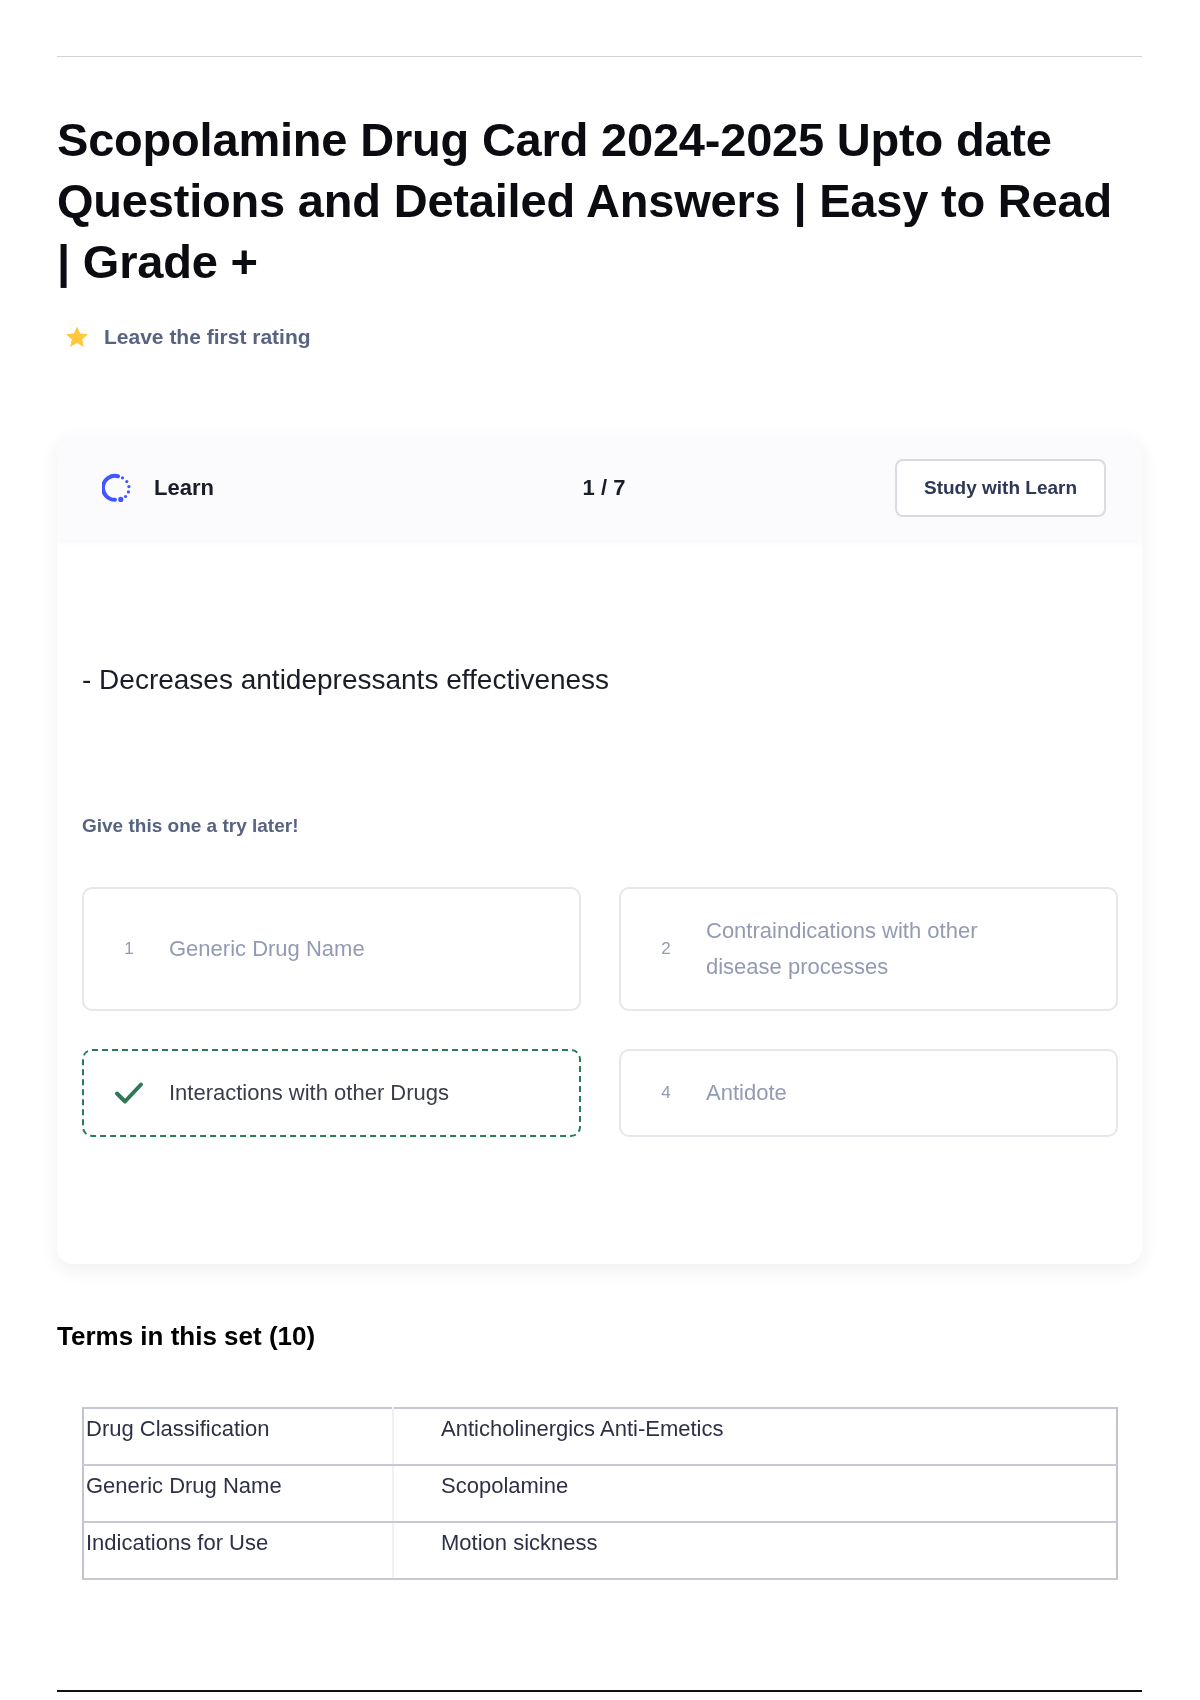 The image size is (1200, 1700). Describe the element at coordinates (755, 1493) in the screenshot. I see `definition-cell: Scopolamine` at that location.